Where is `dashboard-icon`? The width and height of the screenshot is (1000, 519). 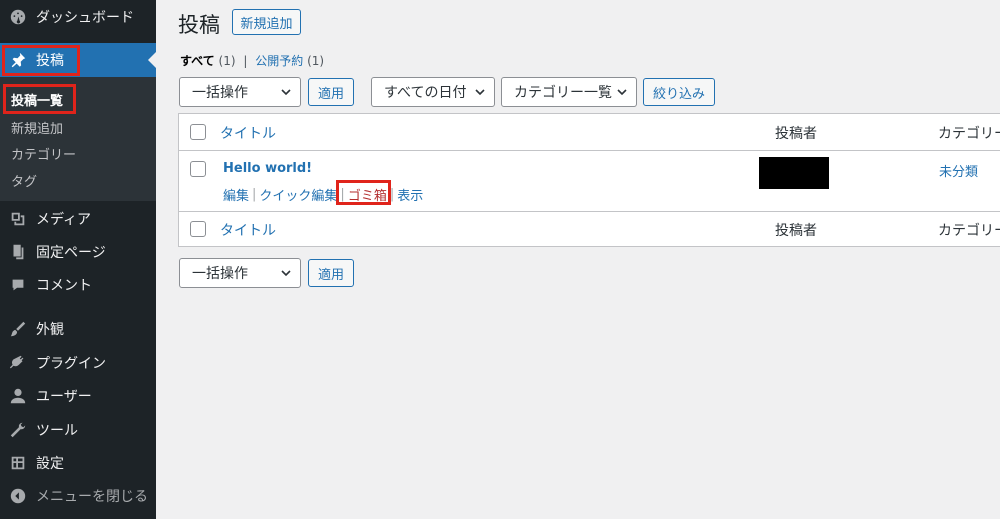
dashboard-icon is located at coordinates (18, 17).